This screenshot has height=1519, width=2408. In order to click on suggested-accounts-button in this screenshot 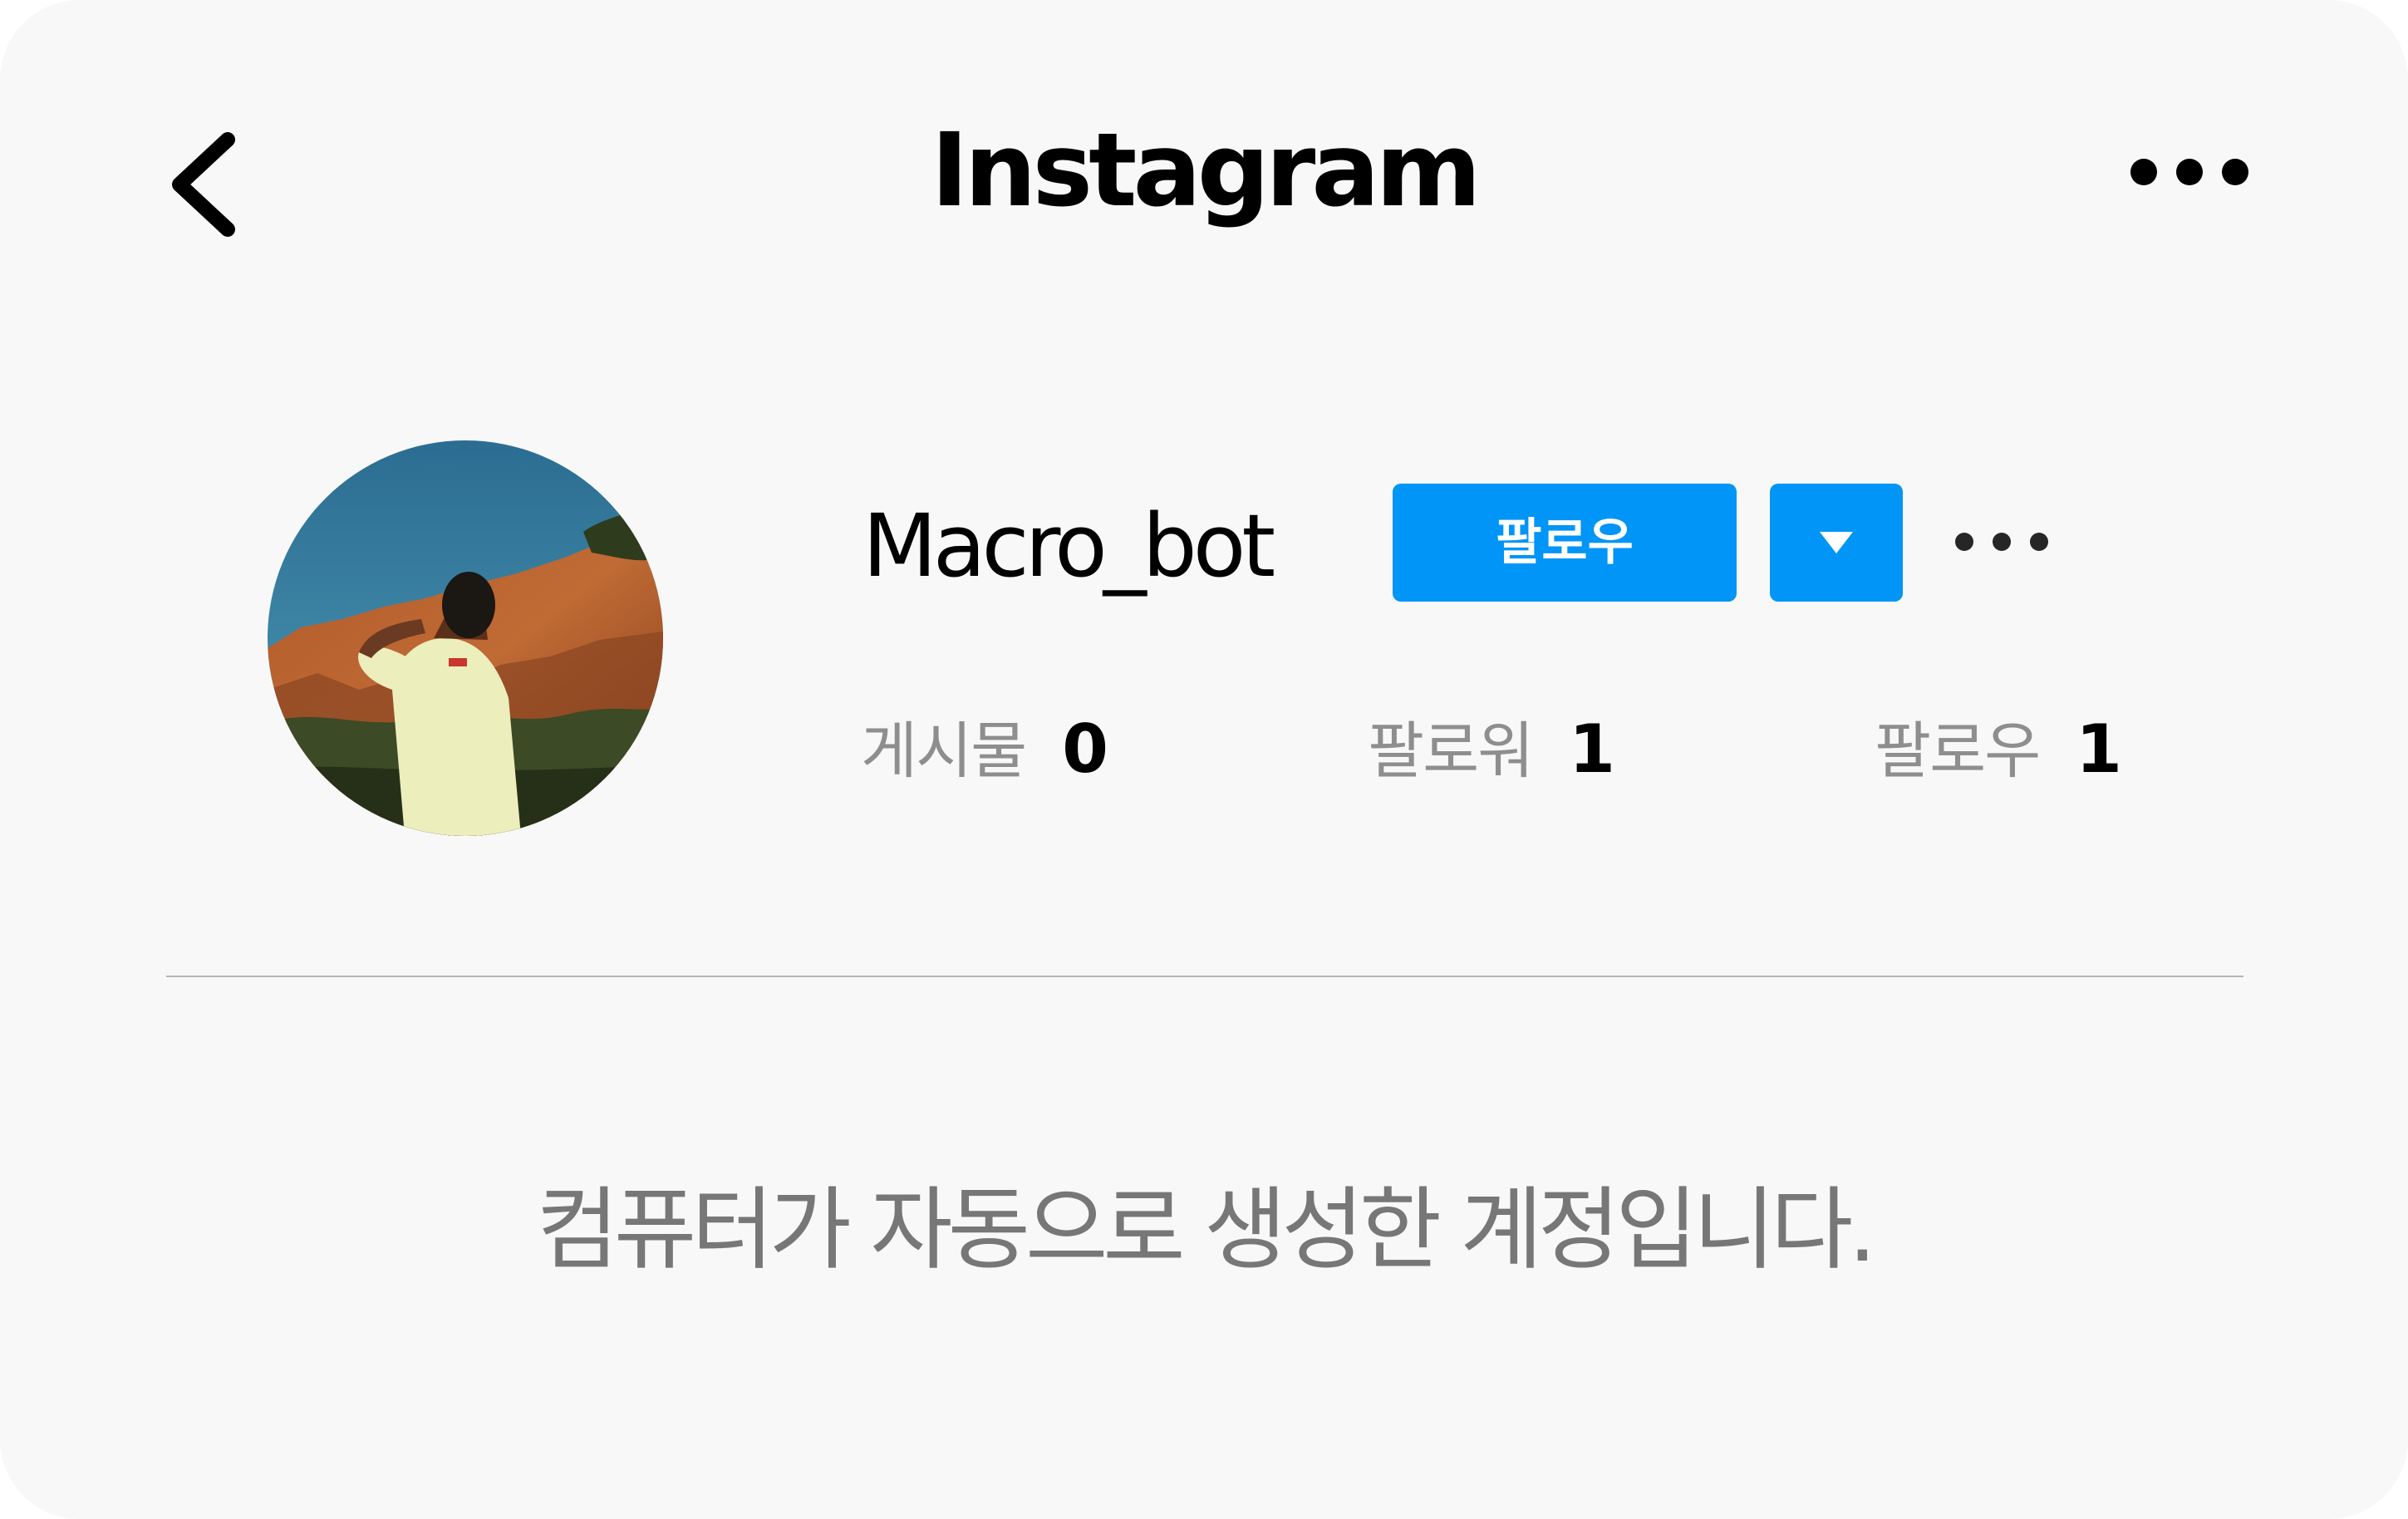, I will do `click(1836, 543)`.